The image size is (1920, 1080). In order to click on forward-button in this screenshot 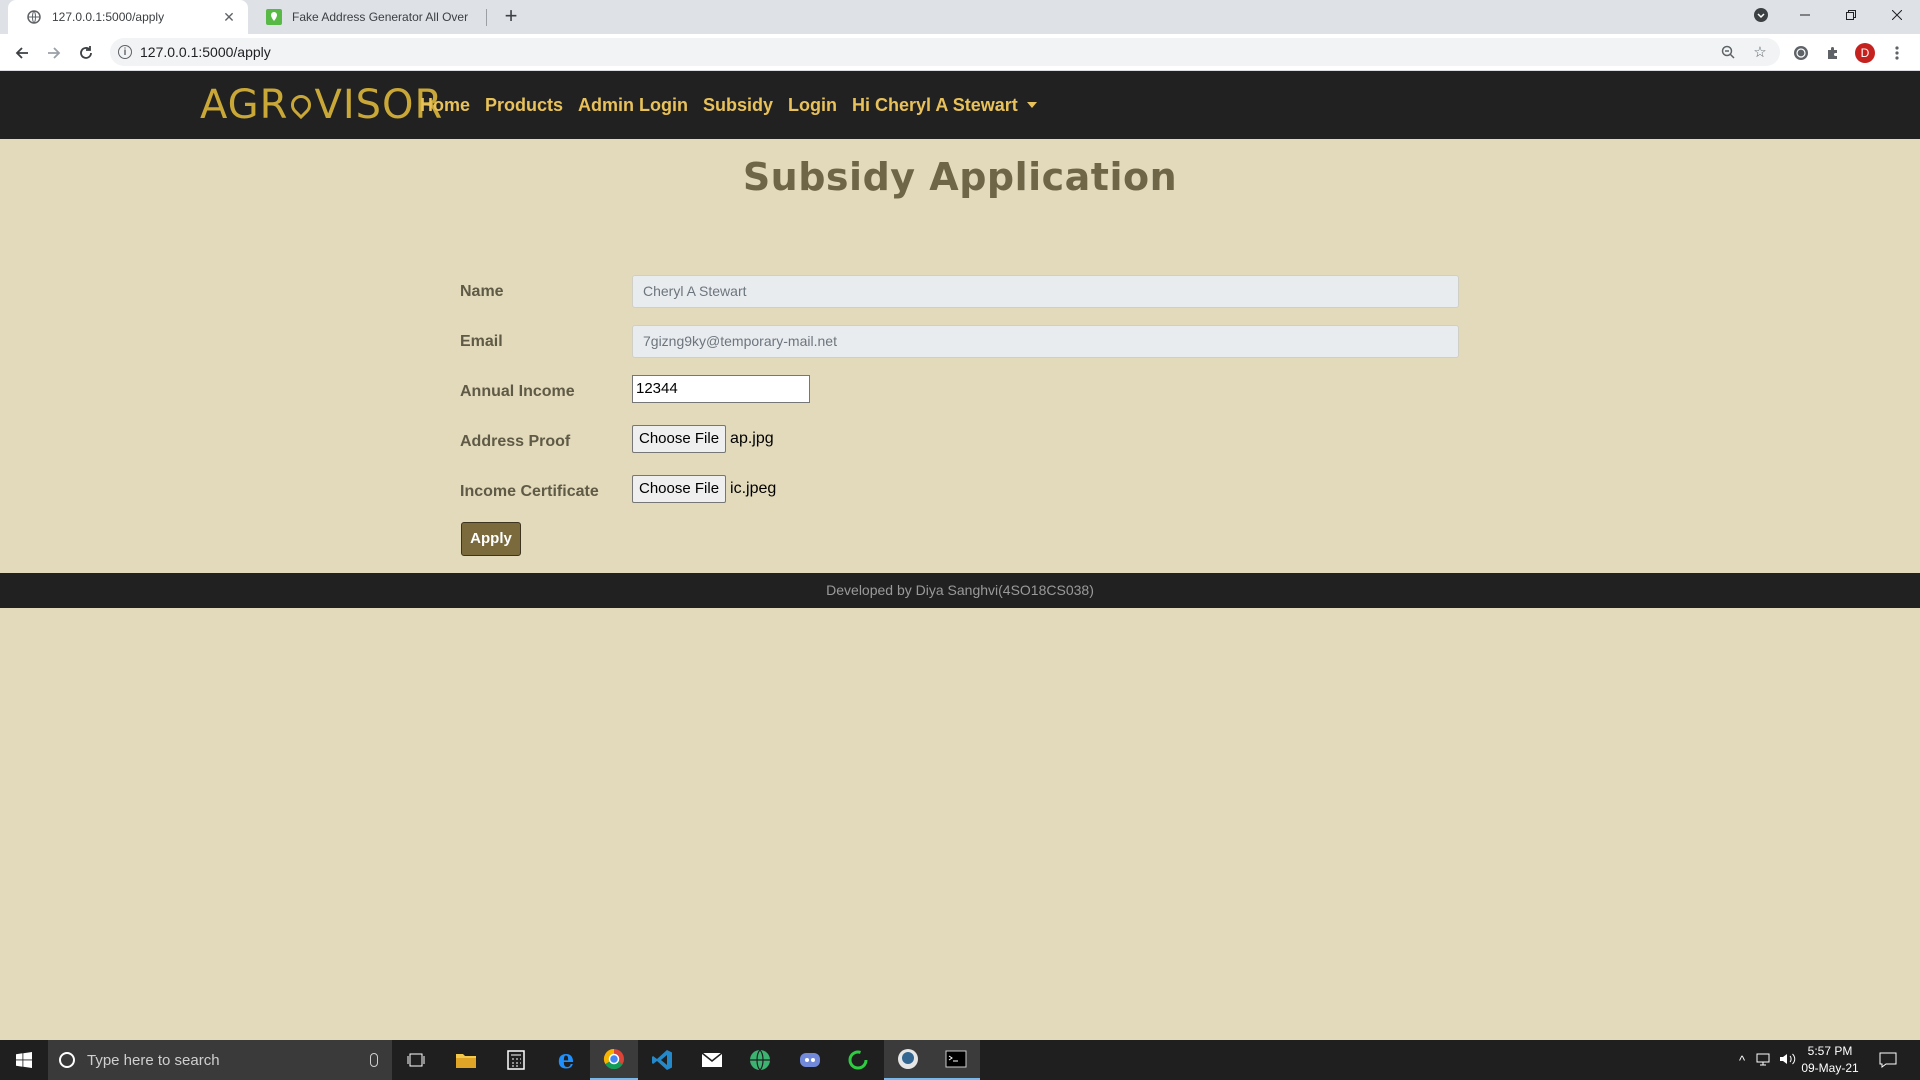, I will do `click(54, 53)`.